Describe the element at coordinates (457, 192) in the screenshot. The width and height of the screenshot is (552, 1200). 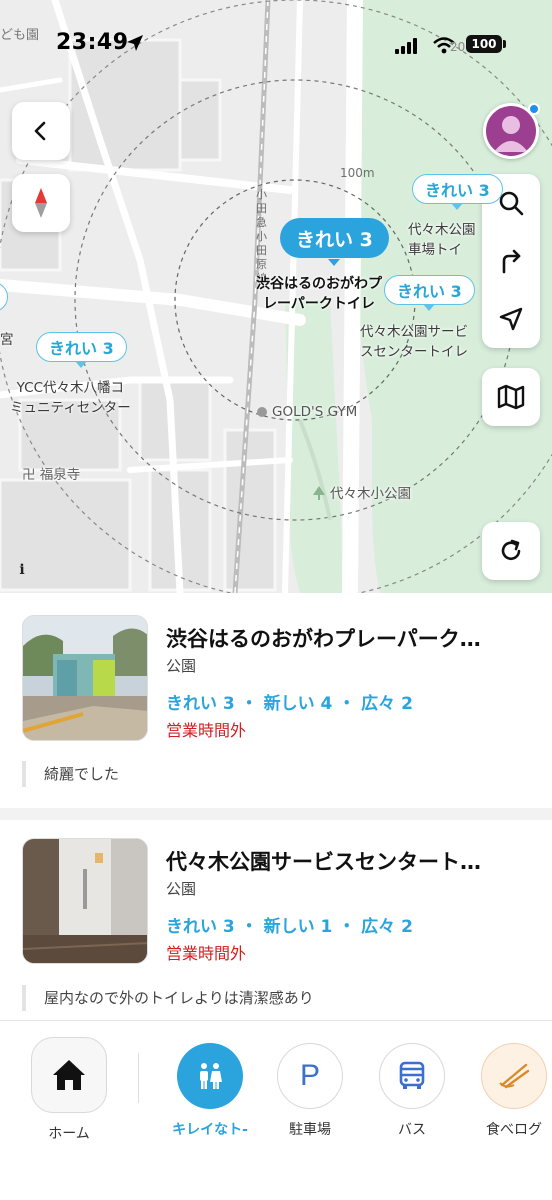
I see `map-pin-yoyogi-parking: きれい 3` at that location.